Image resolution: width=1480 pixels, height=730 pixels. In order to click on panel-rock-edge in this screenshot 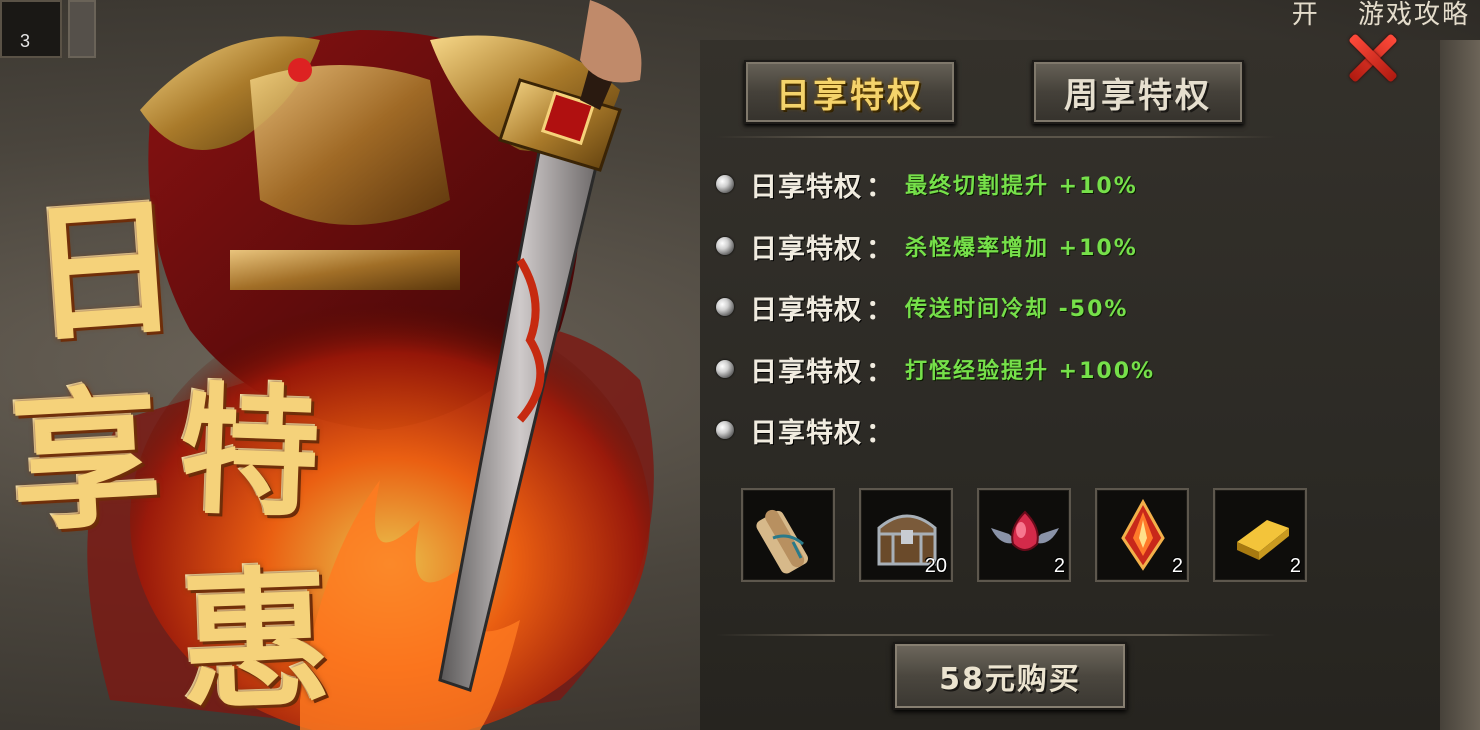, I will do `click(1460, 385)`.